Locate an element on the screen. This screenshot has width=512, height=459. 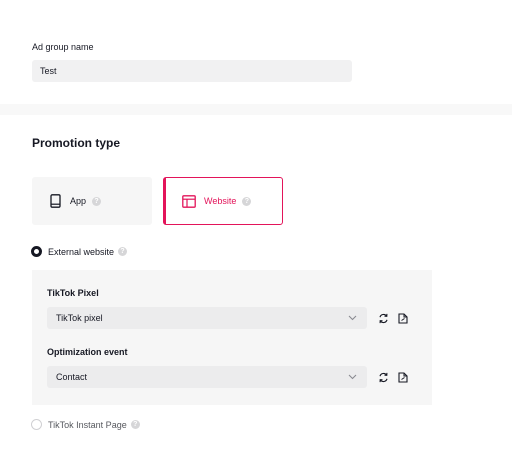
tiktok-pixel-value: TikTok pixel is located at coordinates (79, 318).